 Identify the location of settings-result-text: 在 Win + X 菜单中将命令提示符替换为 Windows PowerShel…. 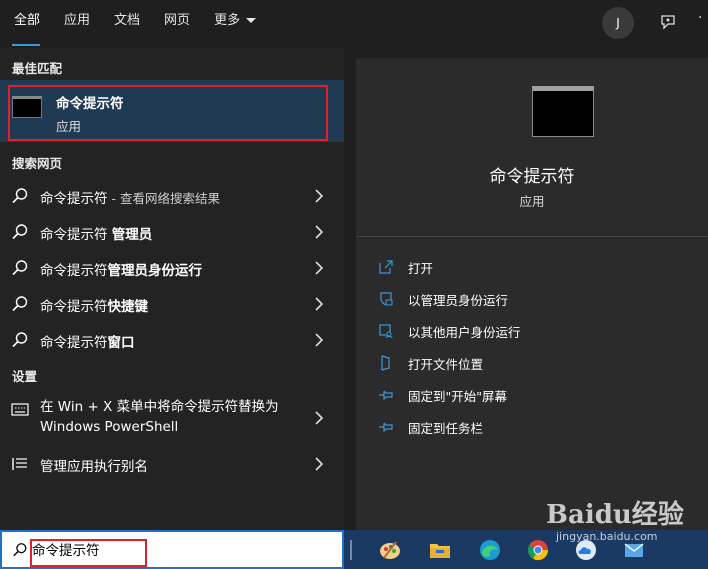
(159, 417).